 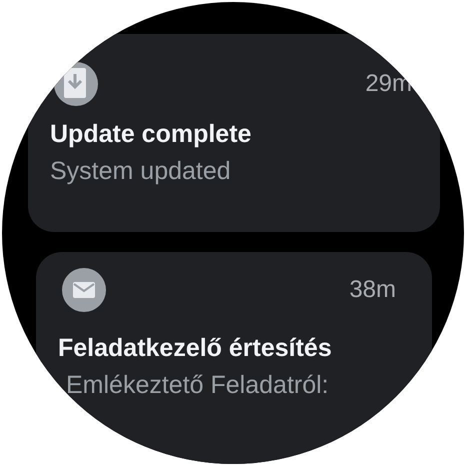 What do you see at coordinates (198, 385) in the screenshot?
I see `notification-text: Emlékeztető Feladatról:` at bounding box center [198, 385].